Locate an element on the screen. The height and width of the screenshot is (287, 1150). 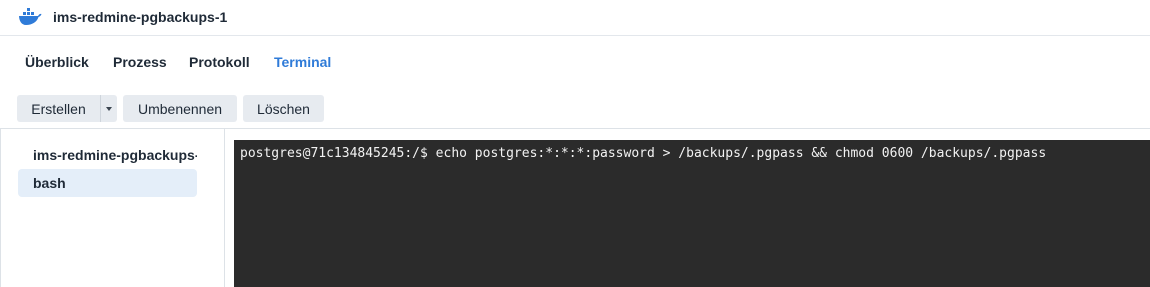
rename-button-label: Umbenennen is located at coordinates (180, 108).